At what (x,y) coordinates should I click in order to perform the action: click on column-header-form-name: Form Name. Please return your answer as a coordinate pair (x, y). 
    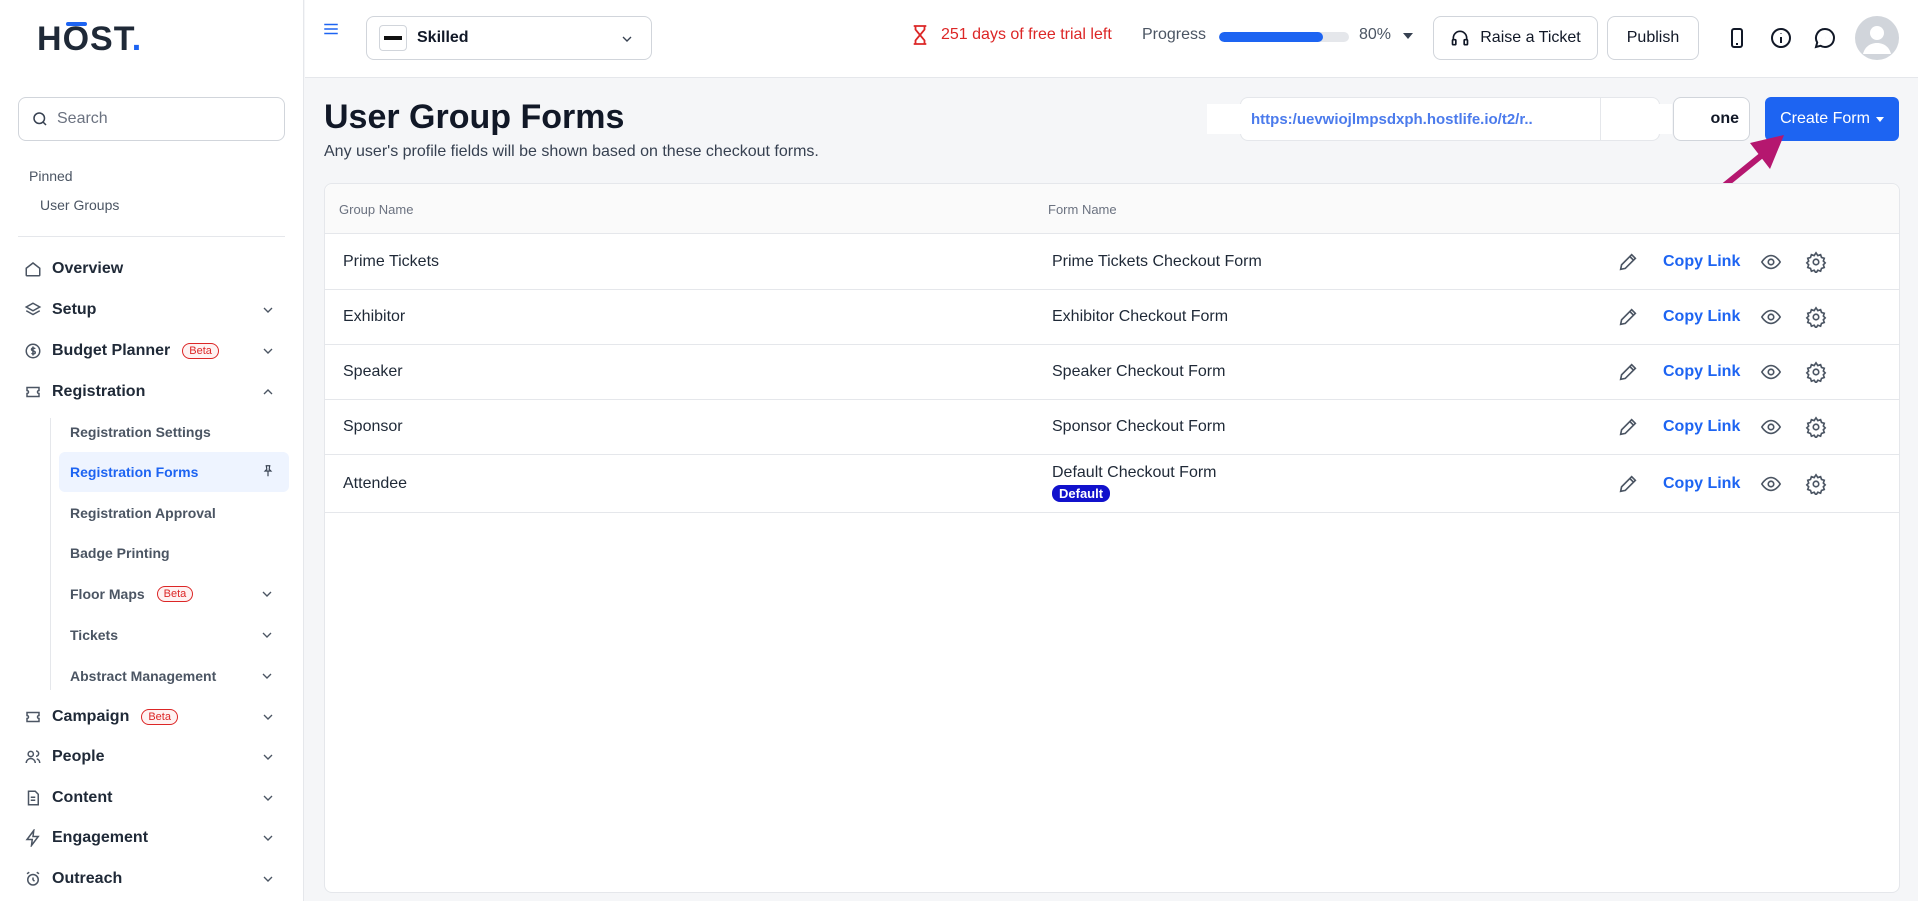
    Looking at the image, I should click on (1082, 209).